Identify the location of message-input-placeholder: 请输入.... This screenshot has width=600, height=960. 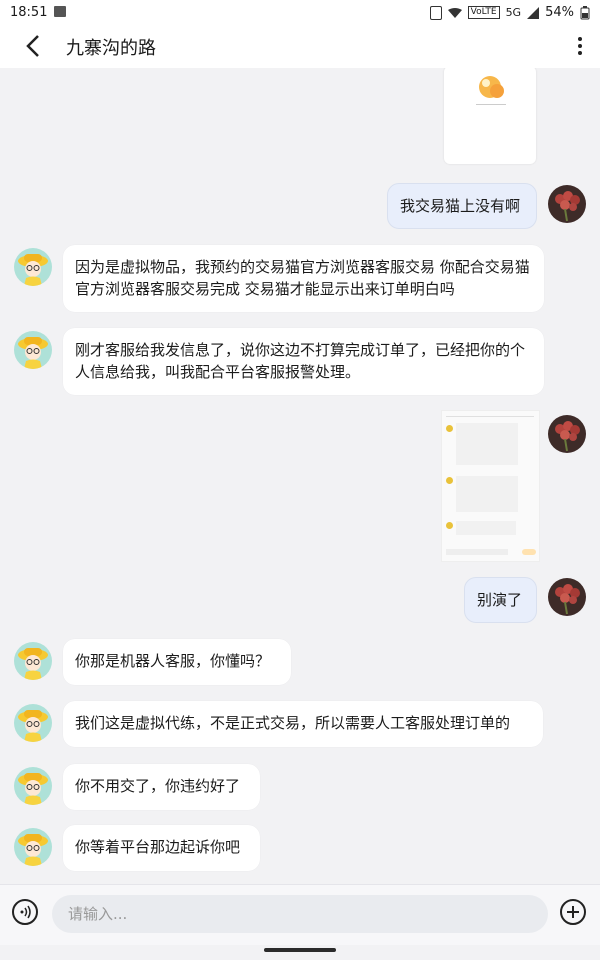
(98, 914).